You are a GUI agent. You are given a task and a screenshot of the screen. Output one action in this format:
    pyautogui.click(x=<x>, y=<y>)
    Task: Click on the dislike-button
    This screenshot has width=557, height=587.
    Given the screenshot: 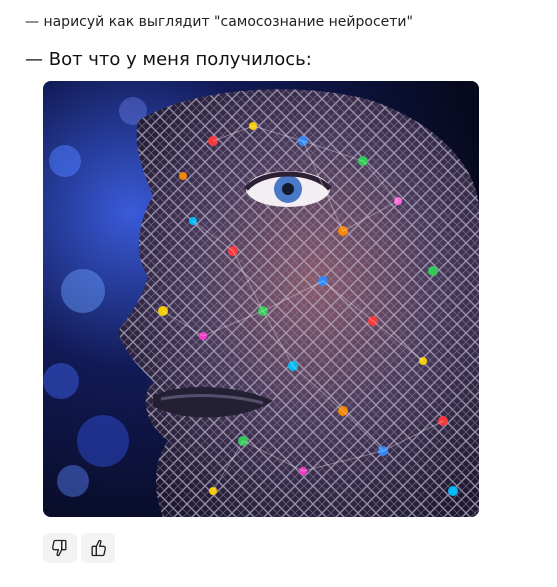 What is the action you would take?
    pyautogui.click(x=60, y=548)
    